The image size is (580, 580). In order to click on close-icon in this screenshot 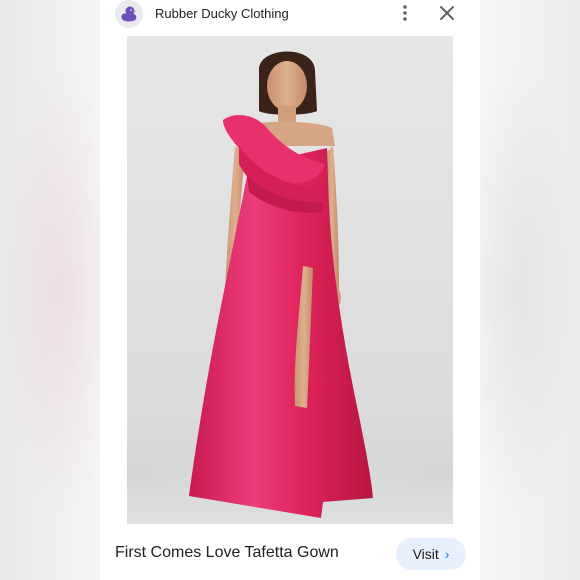, I will do `click(447, 13)`.